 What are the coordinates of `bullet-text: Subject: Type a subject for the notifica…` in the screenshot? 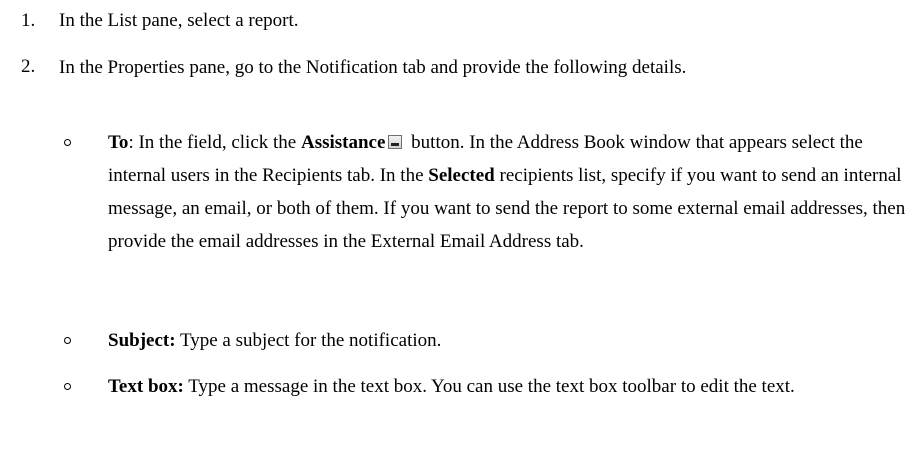 It's located at (508, 340).